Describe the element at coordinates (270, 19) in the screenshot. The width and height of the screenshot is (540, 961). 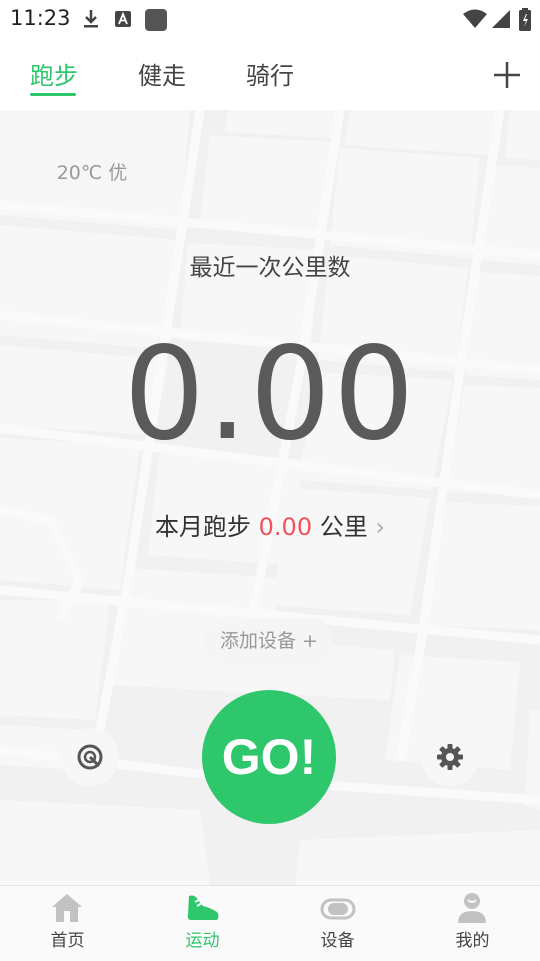
I see `status-bar: 11:23` at that location.